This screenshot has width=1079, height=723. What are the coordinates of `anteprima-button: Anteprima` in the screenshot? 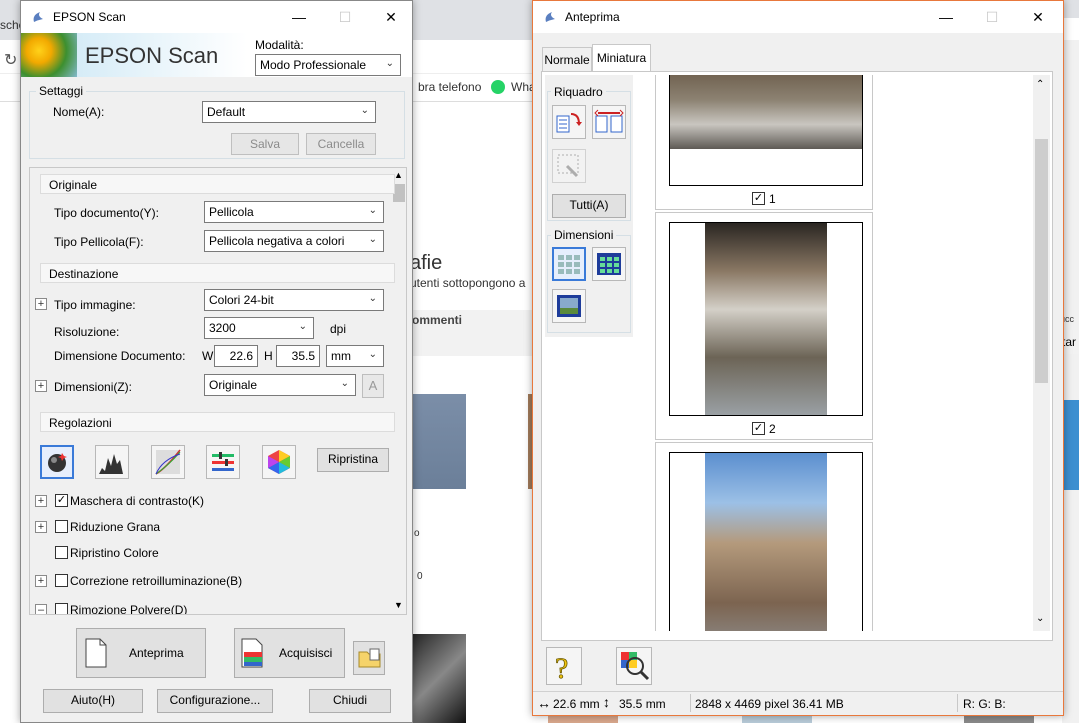 It's located at (141, 653).